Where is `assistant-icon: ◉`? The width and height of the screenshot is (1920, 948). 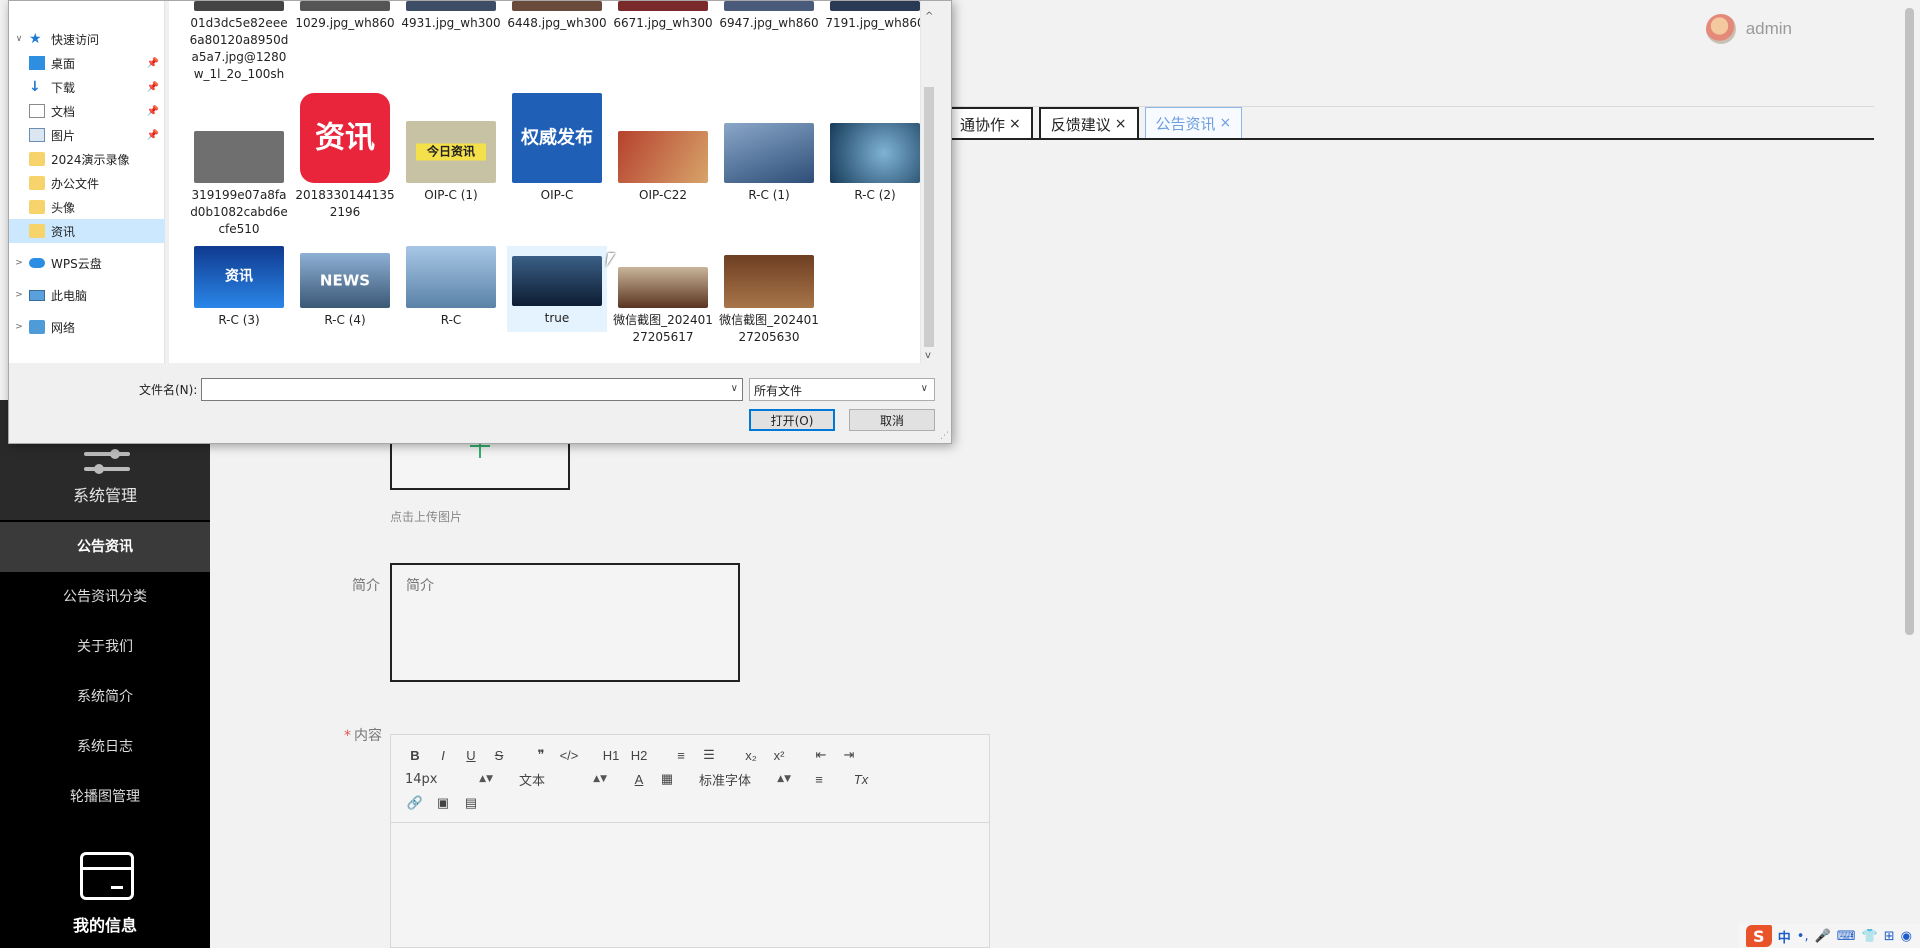
assistant-icon: ◉ is located at coordinates (1906, 936).